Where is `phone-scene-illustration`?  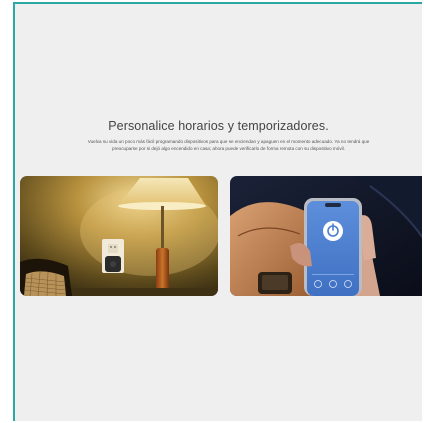 phone-scene-illustration is located at coordinates (326, 236).